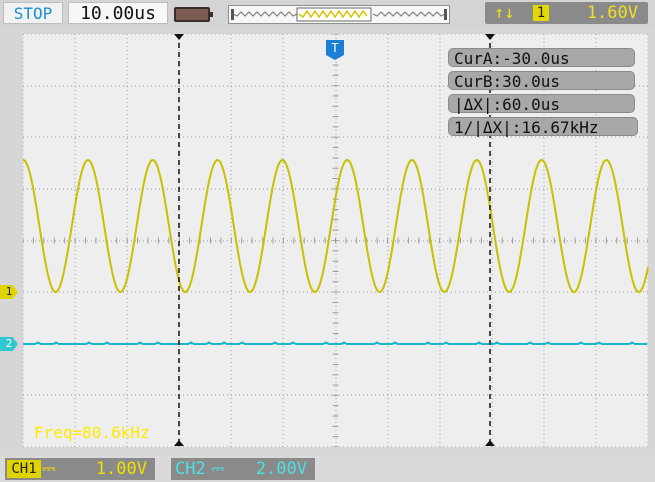 Image resolution: width=655 pixels, height=482 pixels. I want to click on ch1-scale: 1.00V, so click(121, 469).